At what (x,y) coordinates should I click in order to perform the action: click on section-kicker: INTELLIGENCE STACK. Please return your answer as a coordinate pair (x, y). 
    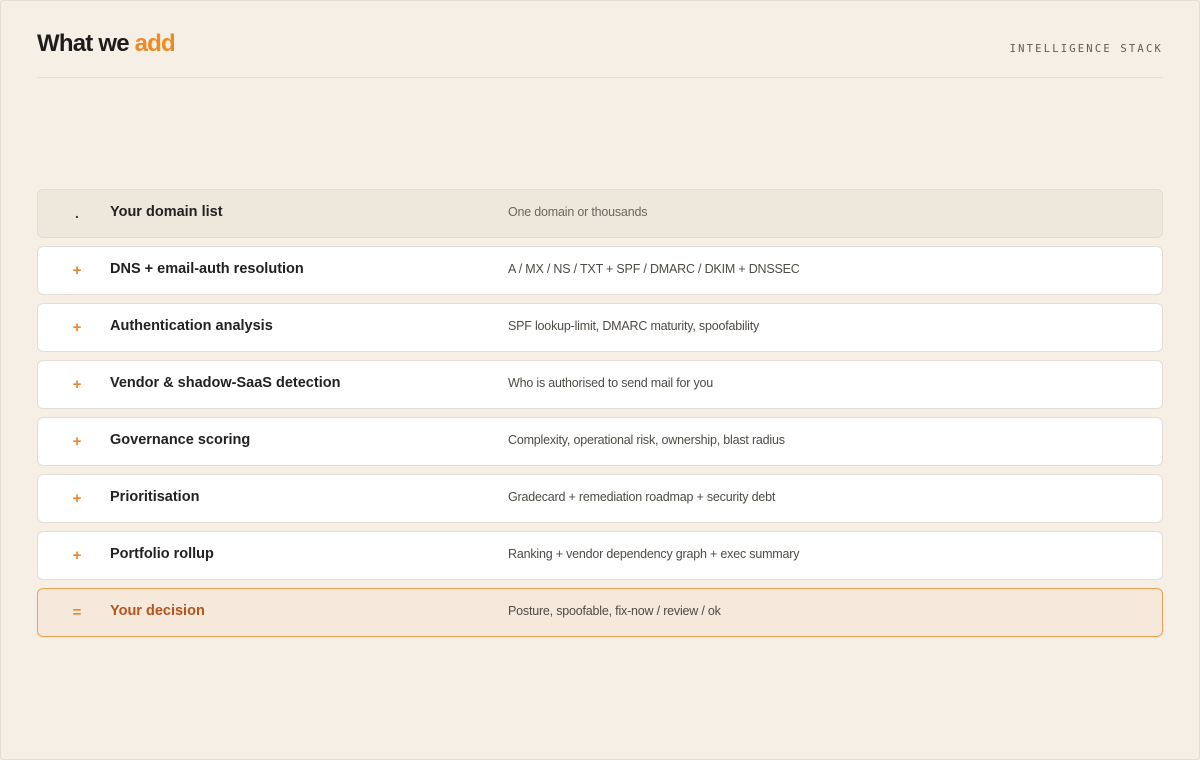
    Looking at the image, I should click on (1086, 49).